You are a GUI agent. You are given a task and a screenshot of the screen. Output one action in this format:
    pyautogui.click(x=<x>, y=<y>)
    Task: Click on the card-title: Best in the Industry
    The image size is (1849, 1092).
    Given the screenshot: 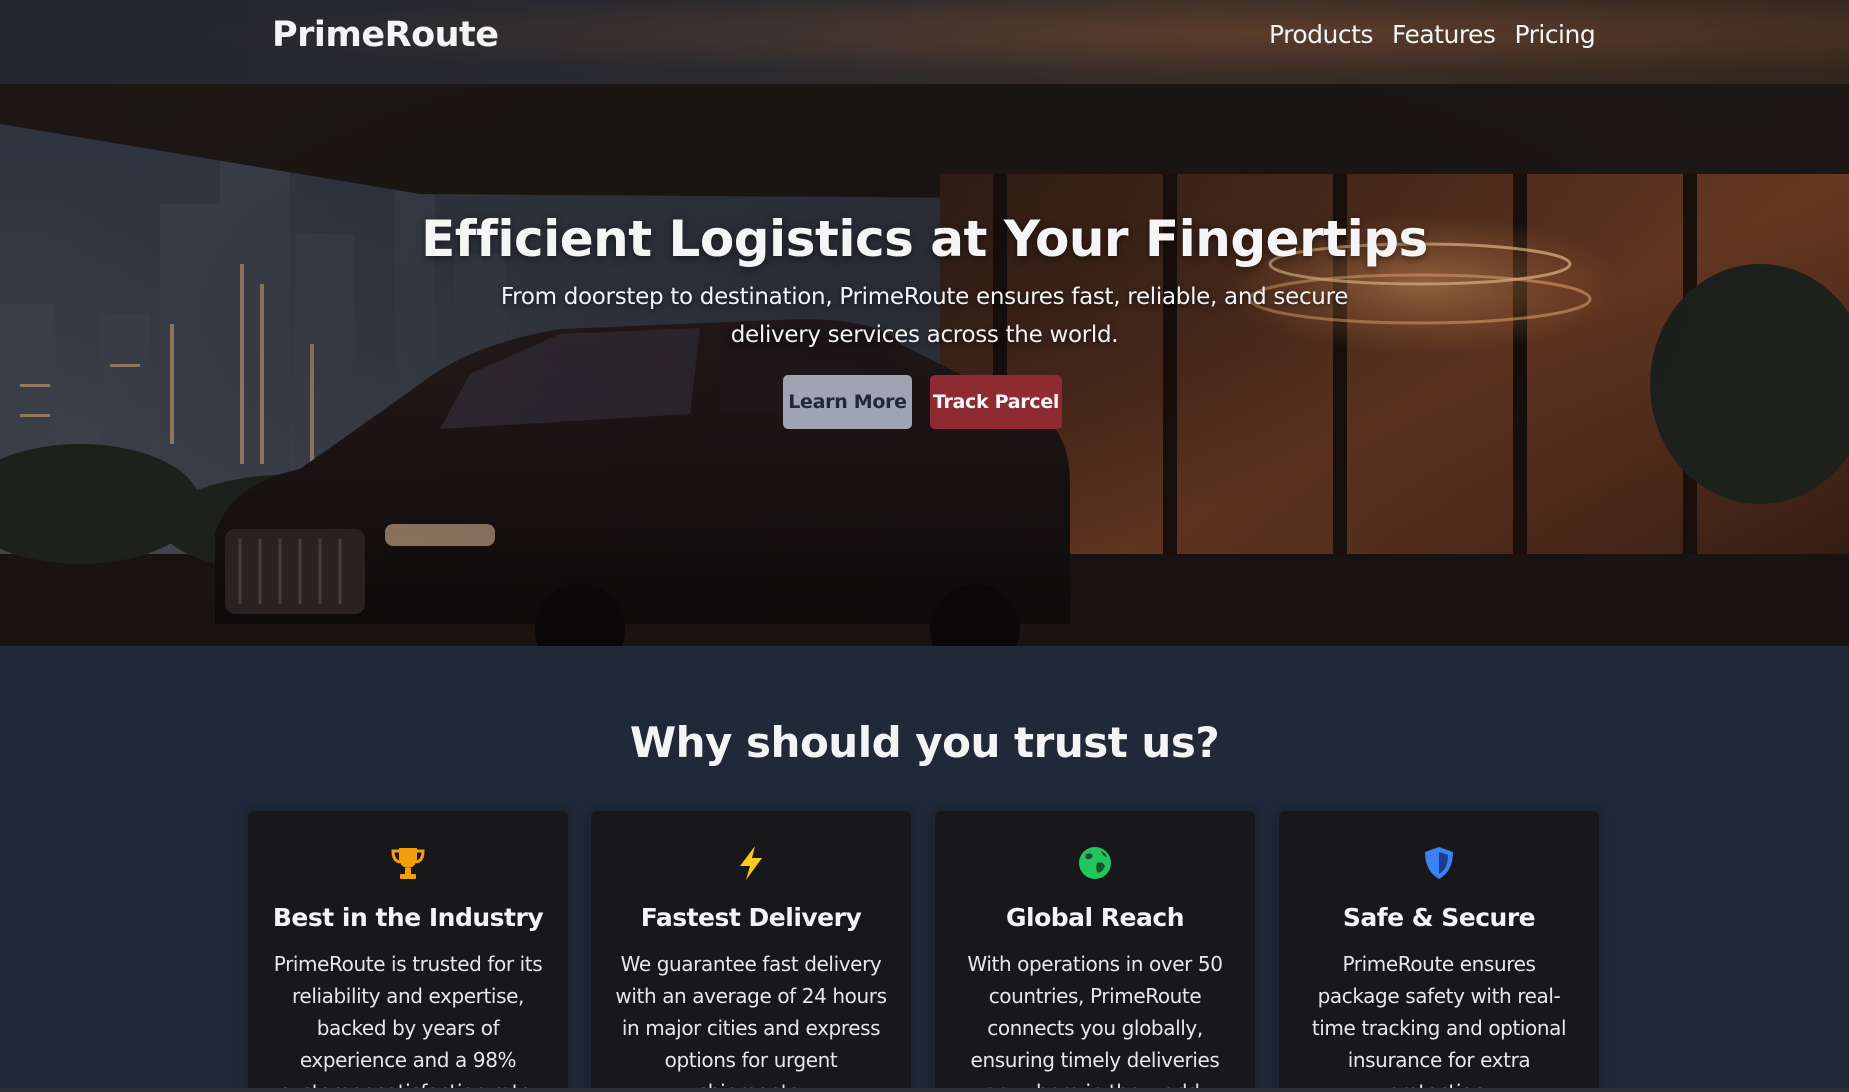 What is the action you would take?
    pyautogui.click(x=408, y=917)
    